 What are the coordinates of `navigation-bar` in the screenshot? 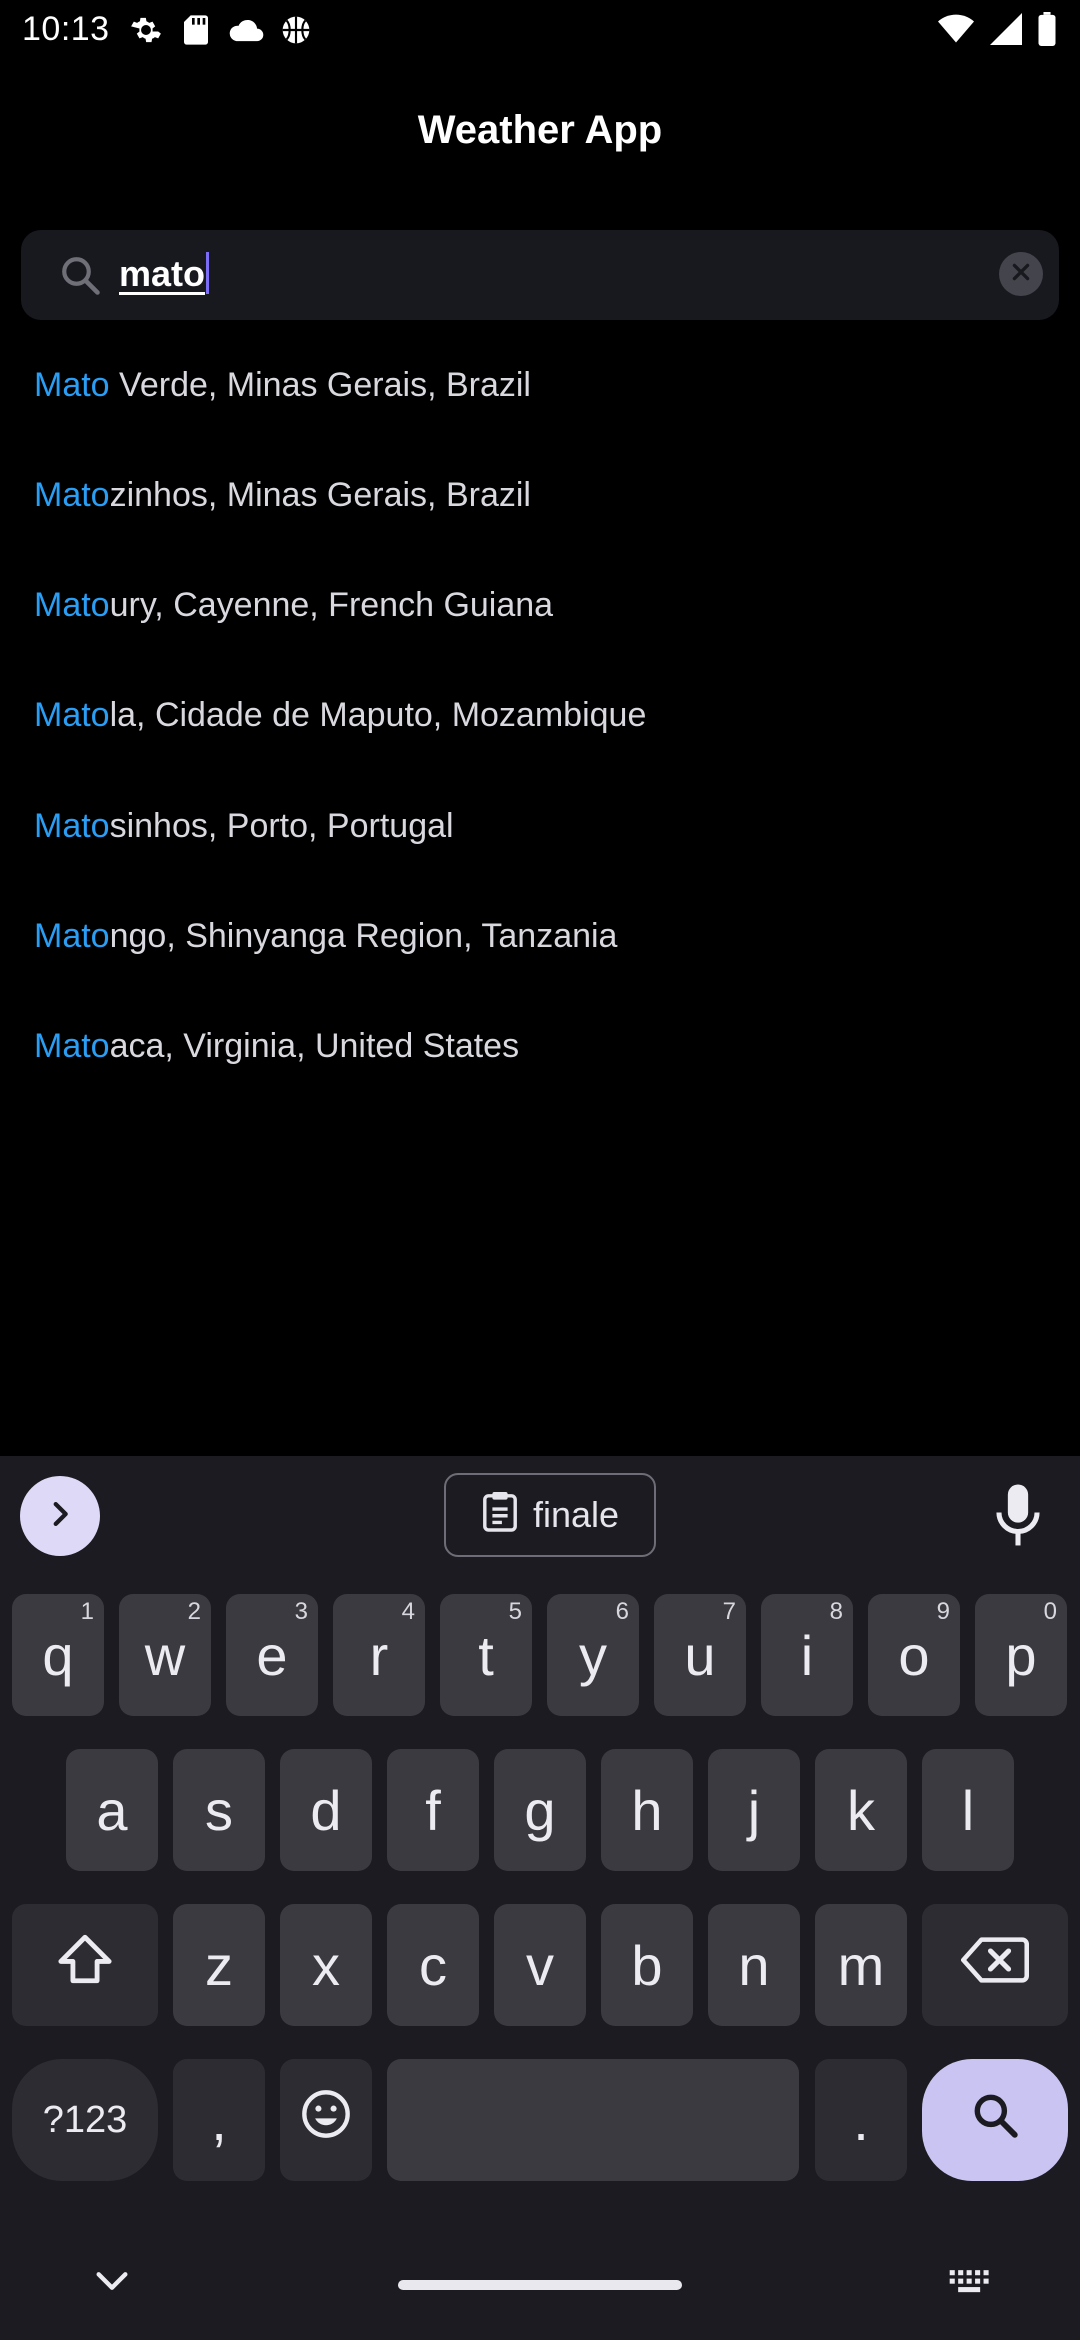 It's located at (540, 2285).